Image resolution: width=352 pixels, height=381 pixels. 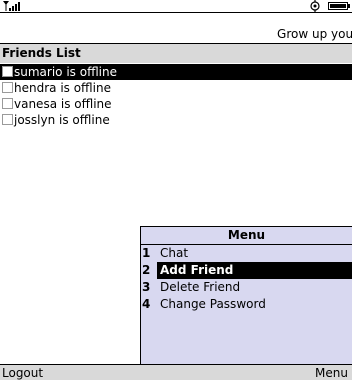 What do you see at coordinates (314, 34) in the screenshot?
I see `ticker-text: Grow up your` at bounding box center [314, 34].